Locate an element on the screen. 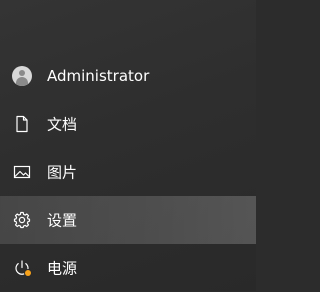 The height and width of the screenshot is (292, 320). pictures-label: 图片 is located at coordinates (62, 172).